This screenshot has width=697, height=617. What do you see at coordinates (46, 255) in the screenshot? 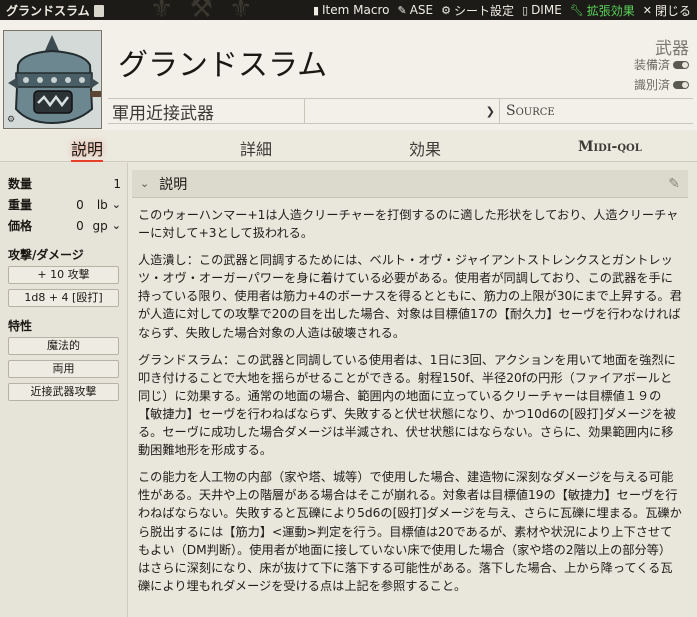
I see `attack-damage-heading: 攻撃/ダメージ` at bounding box center [46, 255].